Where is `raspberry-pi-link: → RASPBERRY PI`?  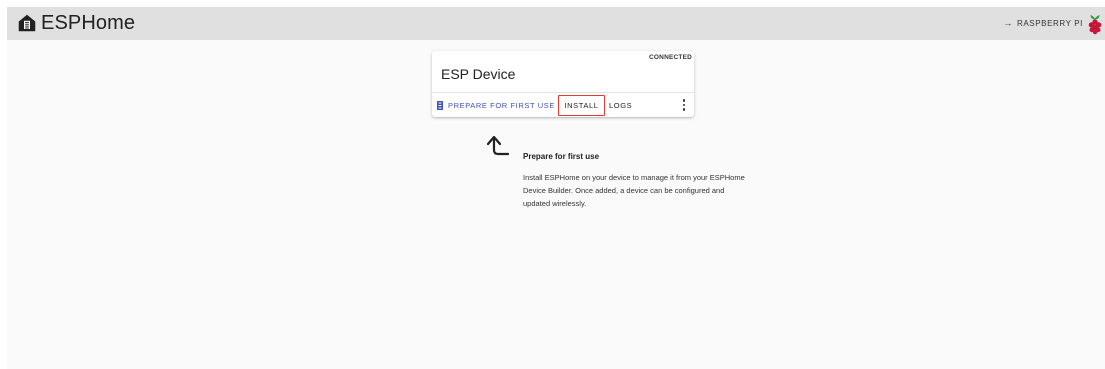
raspberry-pi-link: → RASPBERRY PI is located at coordinates (1043, 23).